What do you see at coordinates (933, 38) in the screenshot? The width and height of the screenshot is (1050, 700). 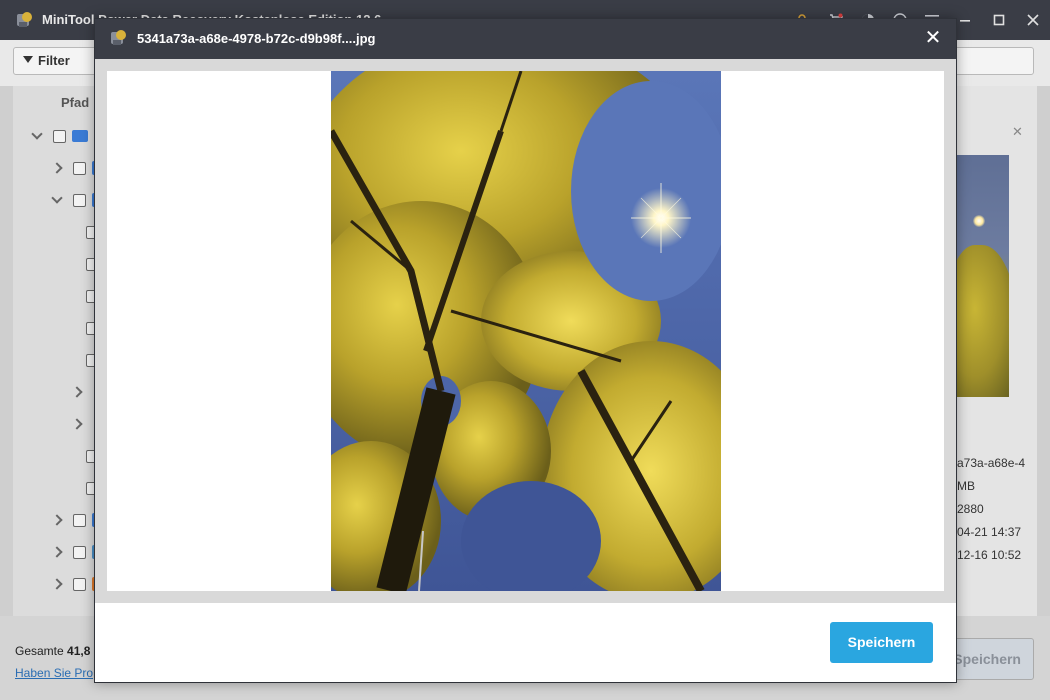 I see `preview-close-button: ✕` at bounding box center [933, 38].